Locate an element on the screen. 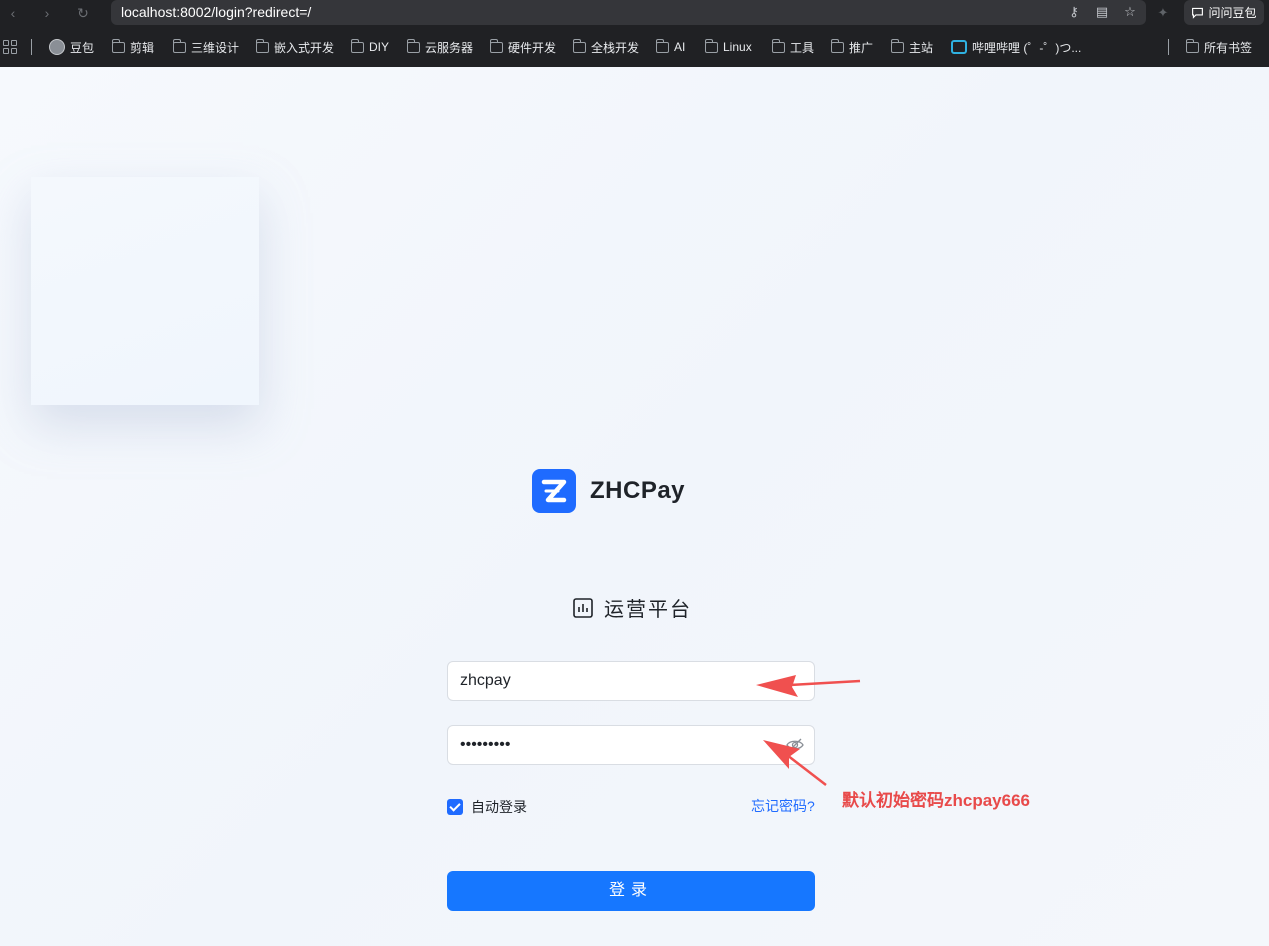  reader-icon: ▤ is located at coordinates (1102, 12).